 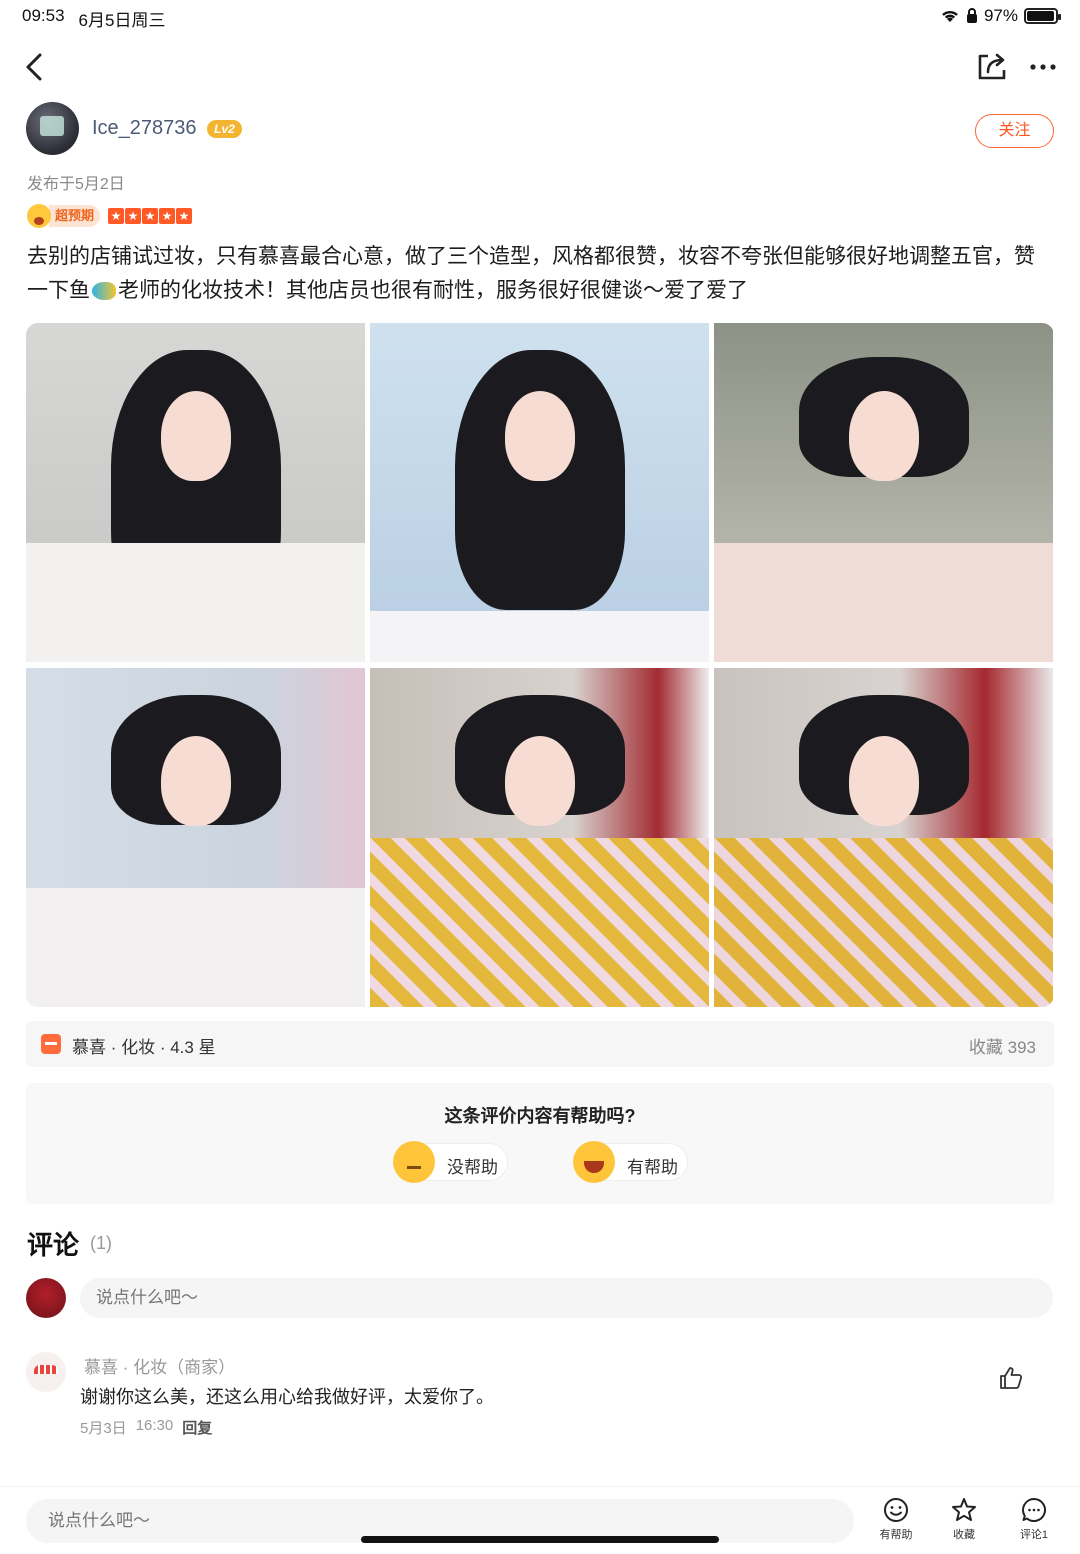 What do you see at coordinates (964, 1509) in the screenshot?
I see `star-icon` at bounding box center [964, 1509].